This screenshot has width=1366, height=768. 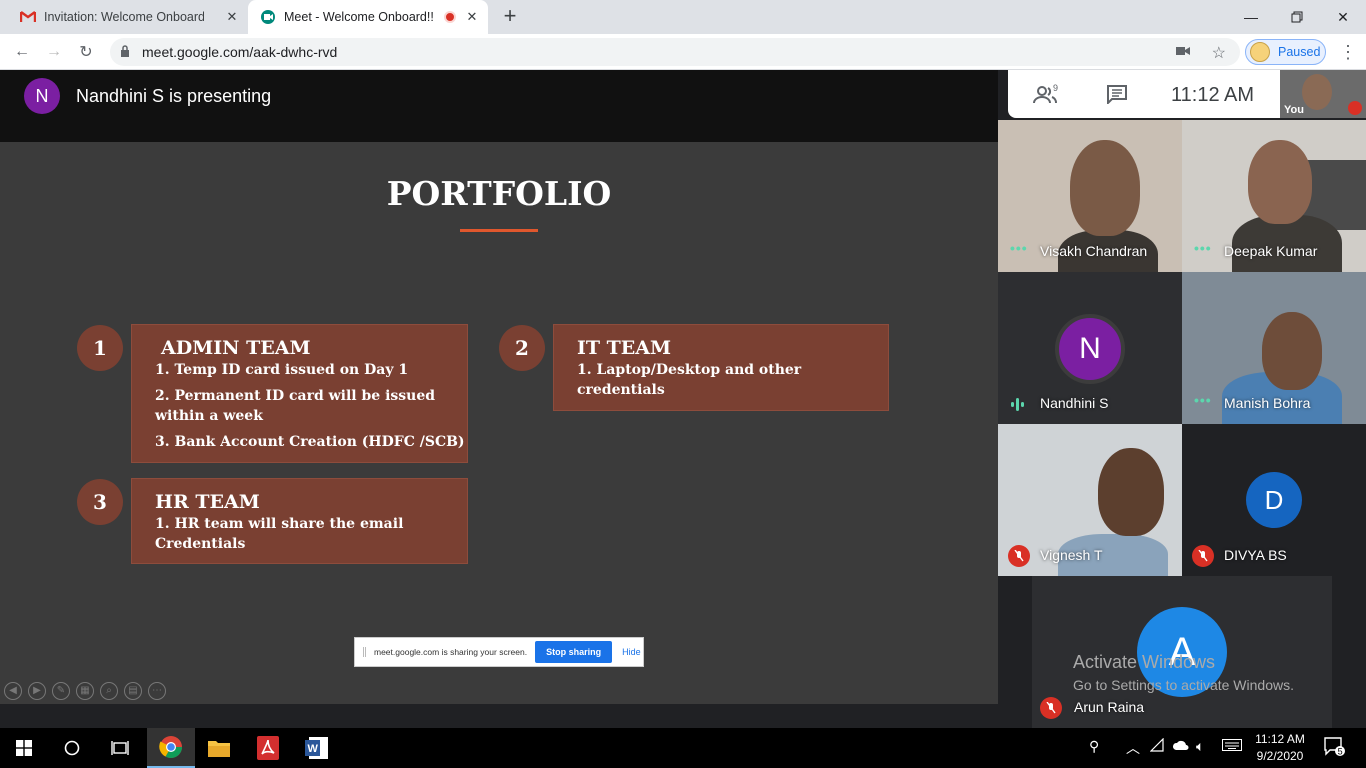 I want to click on self-view-tile: You, so click(x=1323, y=94).